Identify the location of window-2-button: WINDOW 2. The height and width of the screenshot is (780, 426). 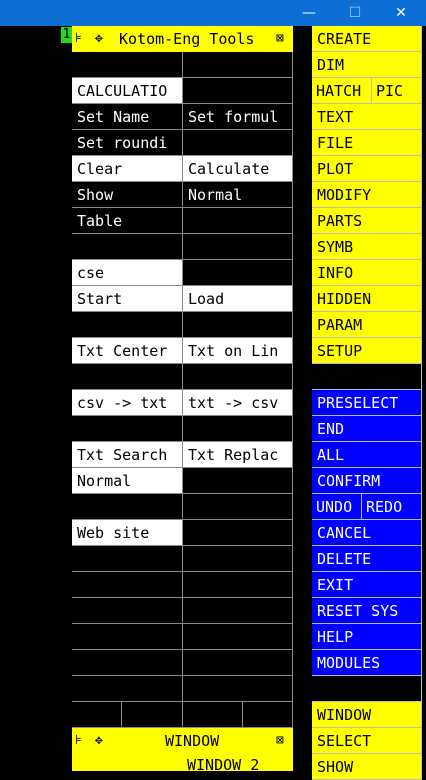
(182, 764).